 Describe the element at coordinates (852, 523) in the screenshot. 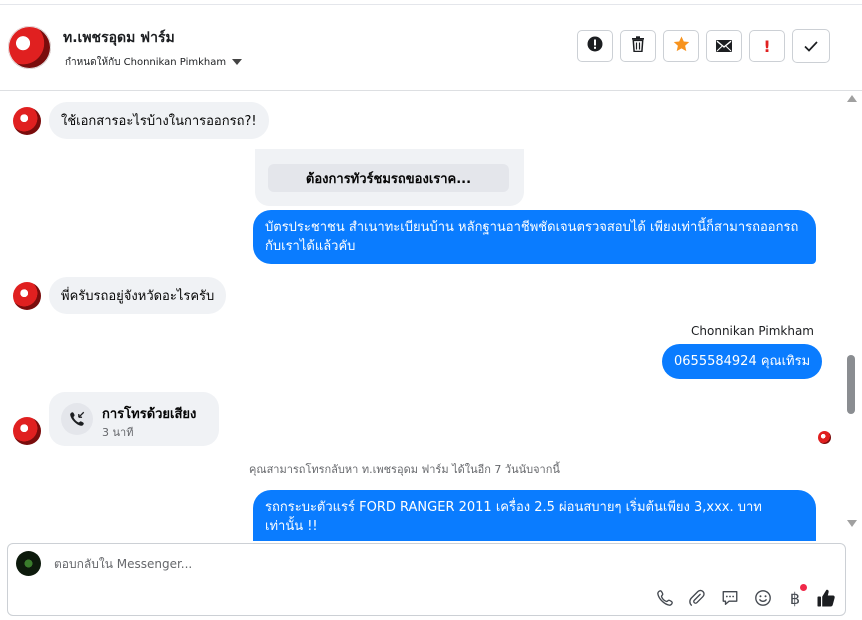

I see `scroll-down-arrow-icon` at that location.